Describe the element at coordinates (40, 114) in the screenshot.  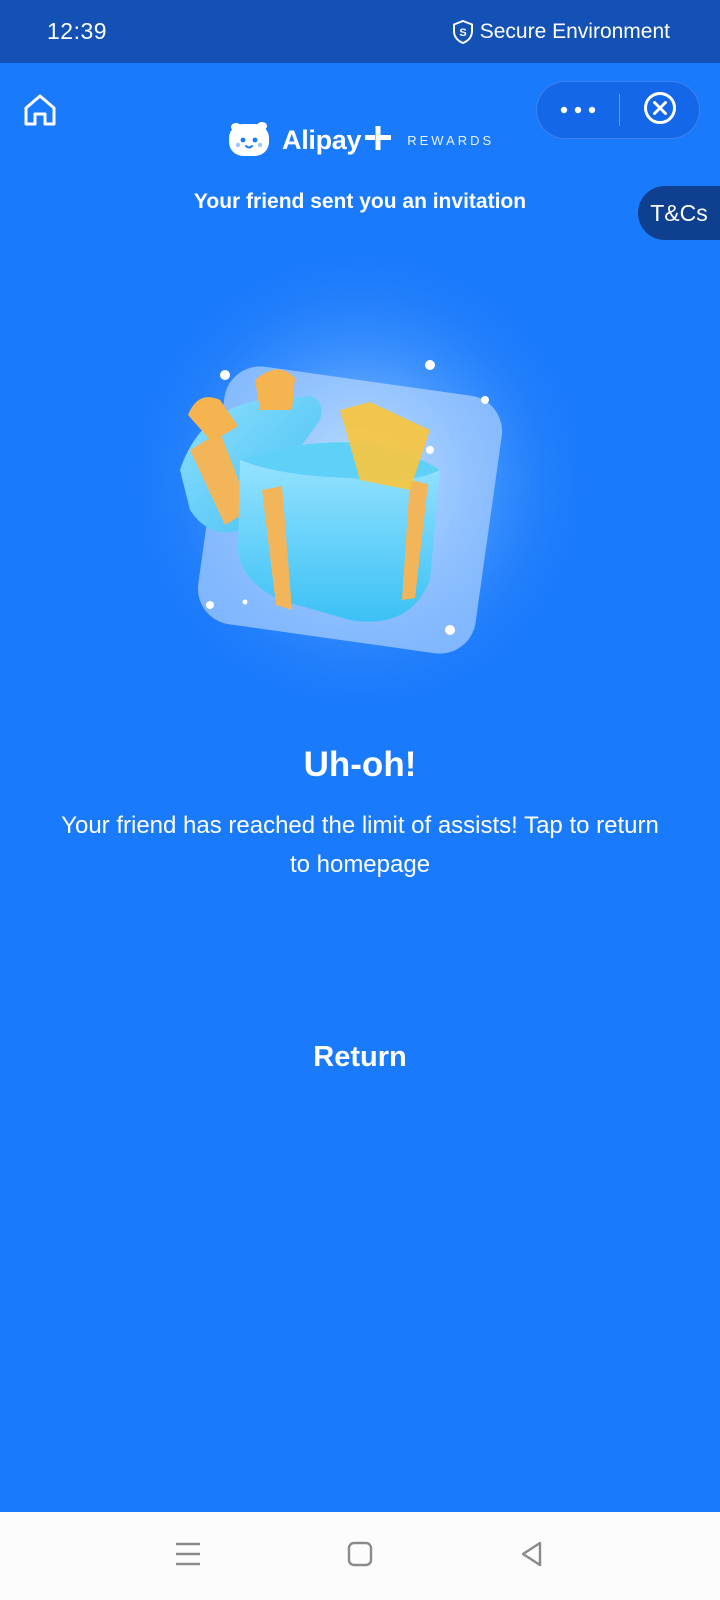
I see `home-icon` at that location.